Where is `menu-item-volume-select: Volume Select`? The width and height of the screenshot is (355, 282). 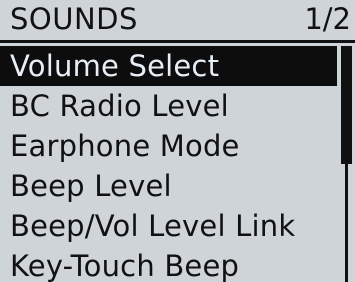
menu-item-volume-select: Volume Select is located at coordinates (168, 66).